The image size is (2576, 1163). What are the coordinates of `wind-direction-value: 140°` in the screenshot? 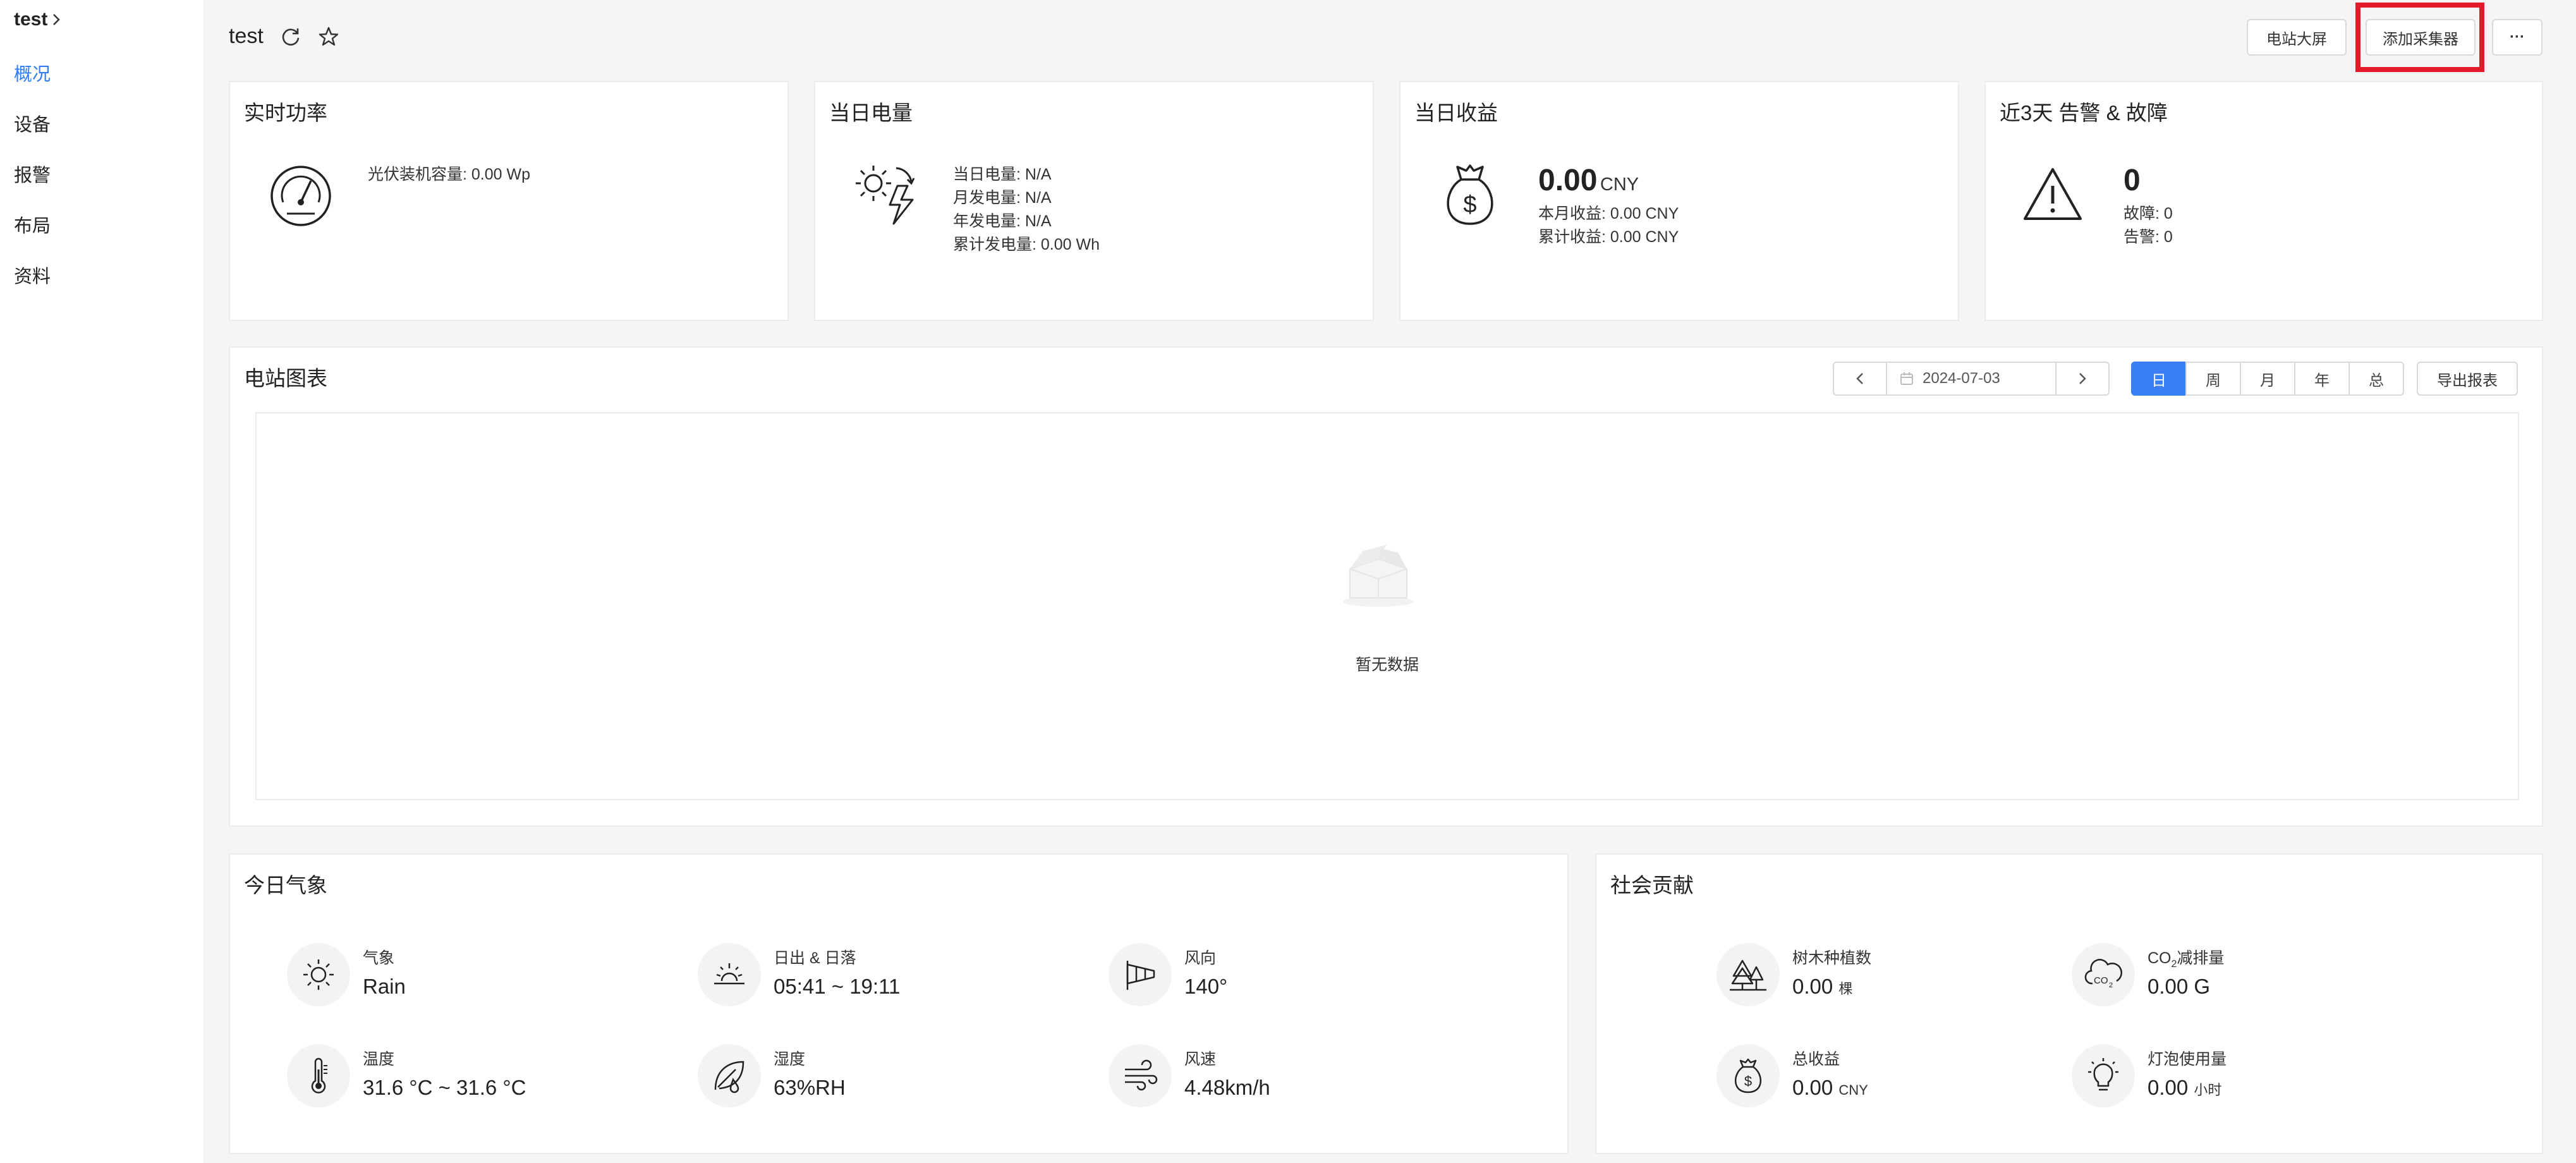 It's located at (1206, 986).